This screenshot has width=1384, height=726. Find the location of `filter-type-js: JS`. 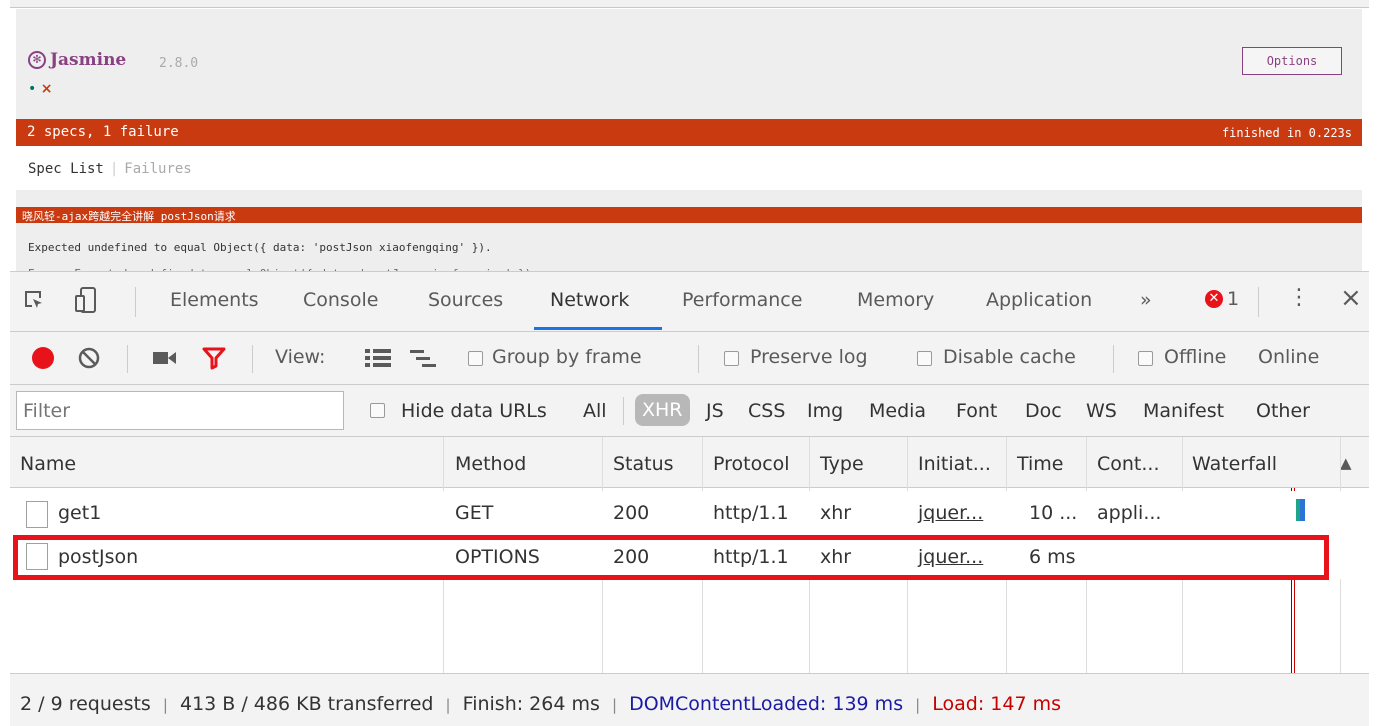

filter-type-js: JS is located at coordinates (715, 411).